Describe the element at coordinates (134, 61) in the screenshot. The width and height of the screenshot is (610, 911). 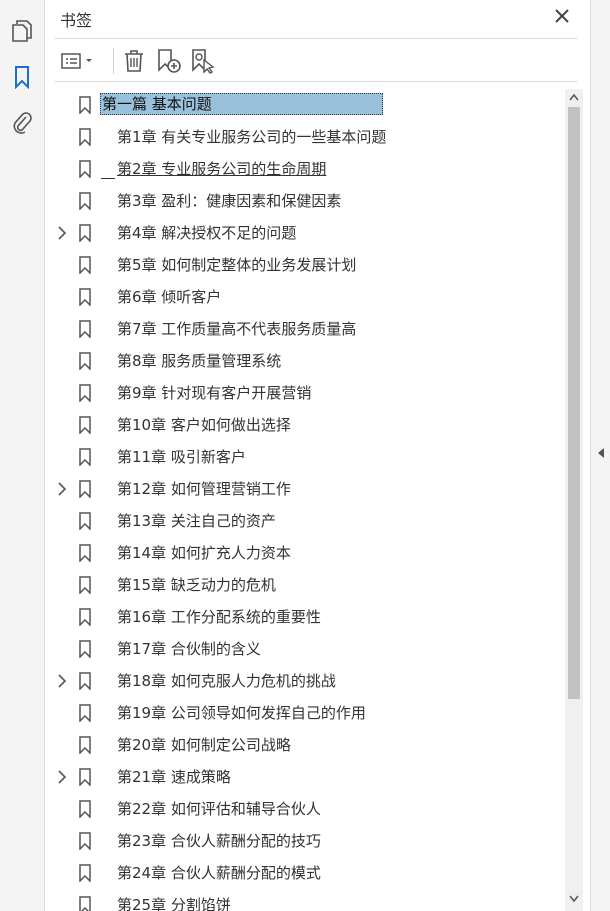
I see `delete-icon` at that location.